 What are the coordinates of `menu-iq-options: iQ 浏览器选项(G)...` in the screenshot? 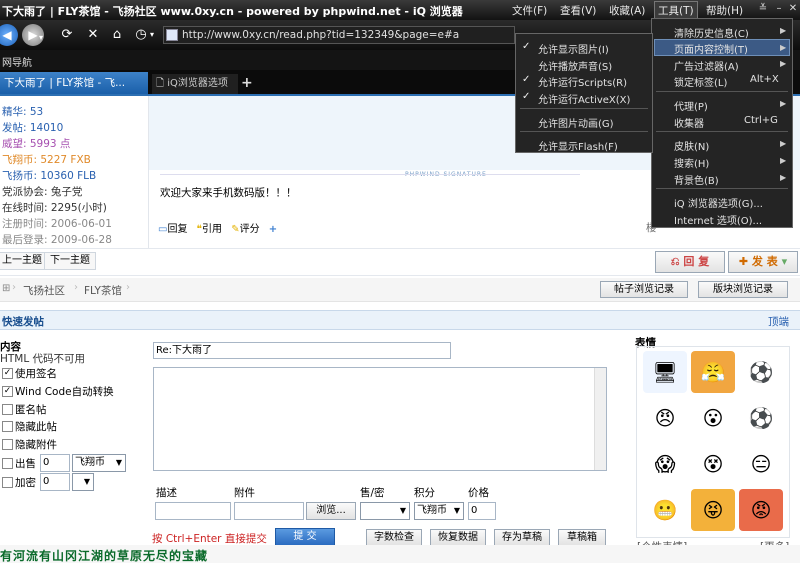 It's located at (718, 202).